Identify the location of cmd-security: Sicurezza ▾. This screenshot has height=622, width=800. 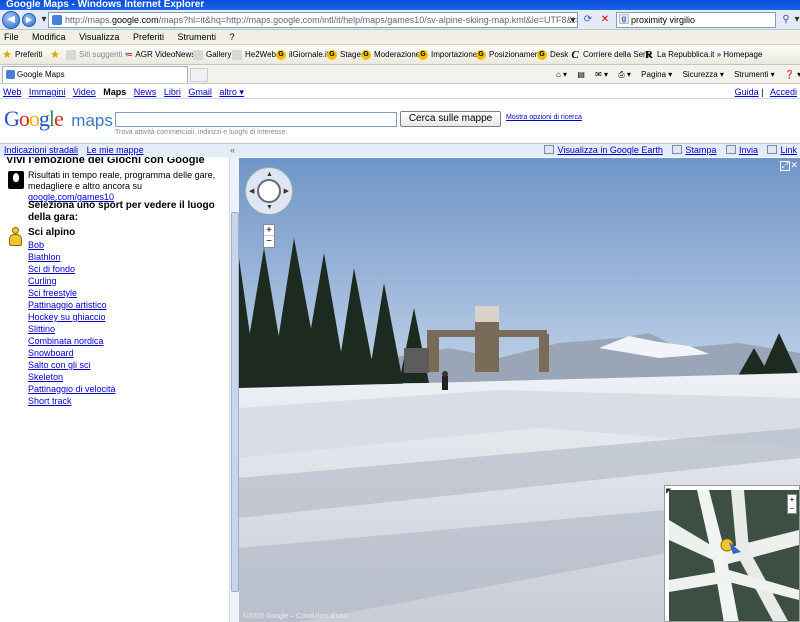
(703, 74).